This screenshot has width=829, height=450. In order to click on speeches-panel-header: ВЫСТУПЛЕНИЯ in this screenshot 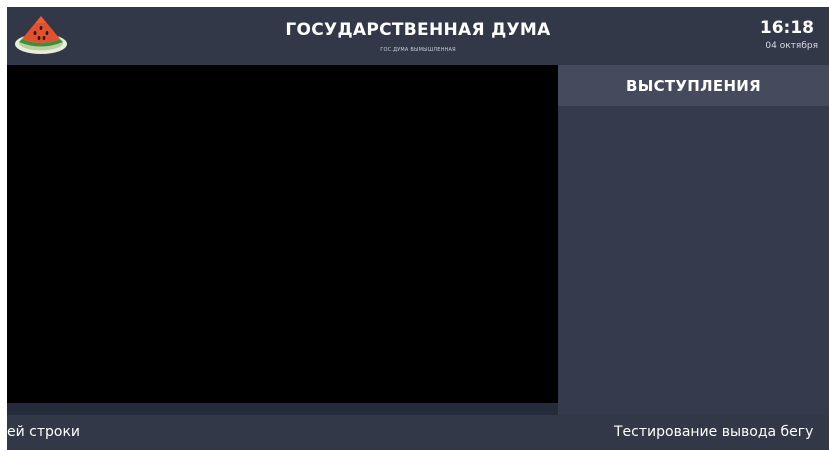, I will do `click(693, 85)`.